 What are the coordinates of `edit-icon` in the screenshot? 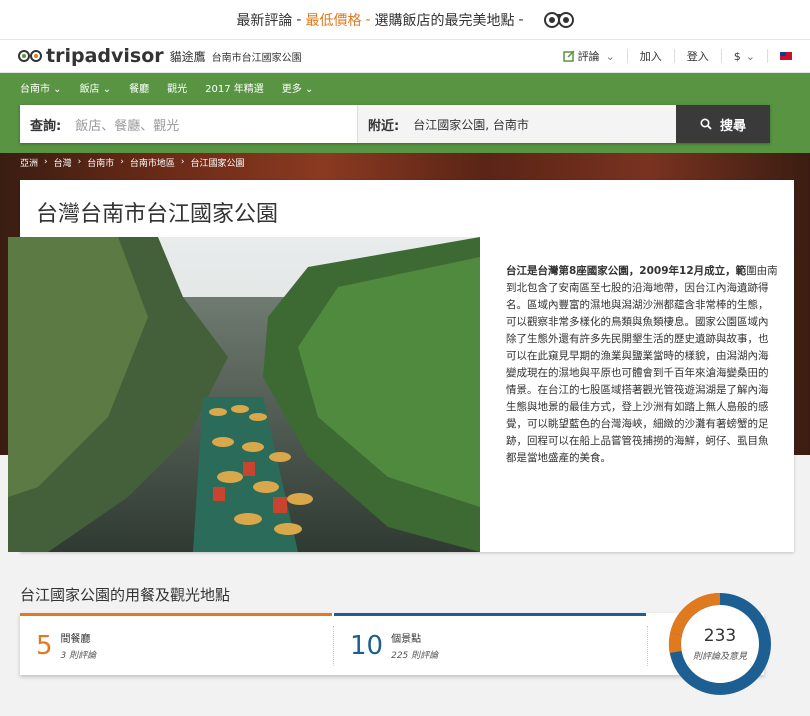 It's located at (568, 56).